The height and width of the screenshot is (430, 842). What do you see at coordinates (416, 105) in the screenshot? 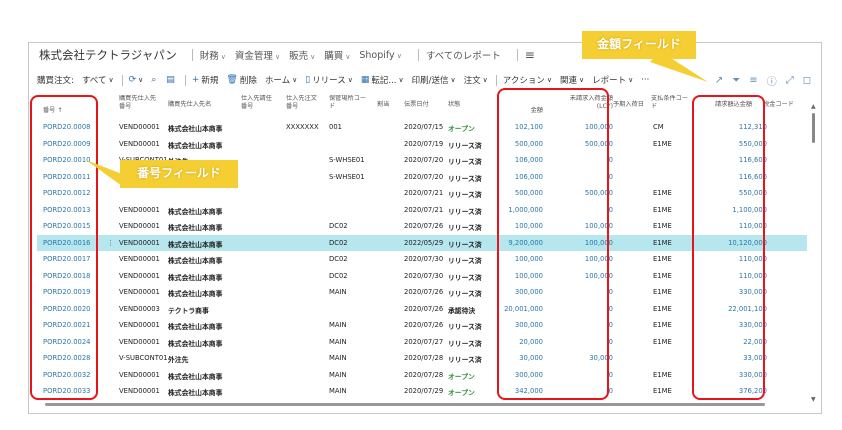
I see `col-header-doc-date: 伝票日付` at bounding box center [416, 105].